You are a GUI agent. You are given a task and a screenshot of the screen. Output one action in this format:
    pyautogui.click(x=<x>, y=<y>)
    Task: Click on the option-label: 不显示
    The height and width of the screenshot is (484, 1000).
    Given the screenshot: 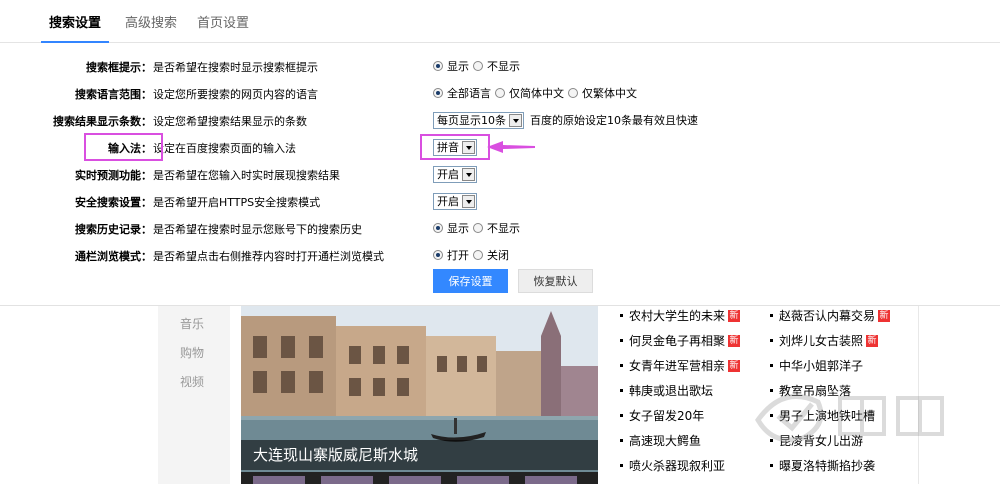 What is the action you would take?
    pyautogui.click(x=503, y=66)
    